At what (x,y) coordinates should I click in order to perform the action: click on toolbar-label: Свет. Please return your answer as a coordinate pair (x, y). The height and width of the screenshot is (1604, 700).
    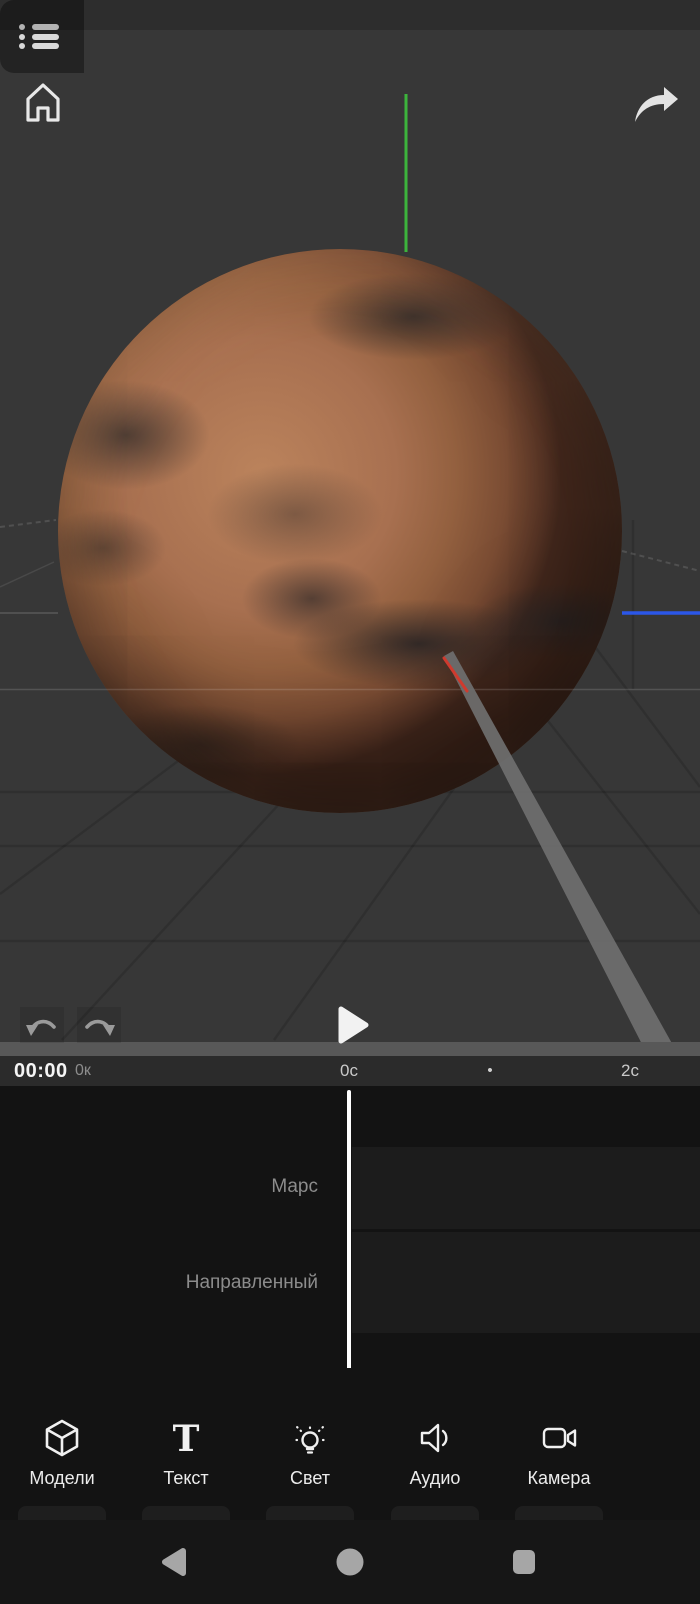
    Looking at the image, I should click on (310, 1478).